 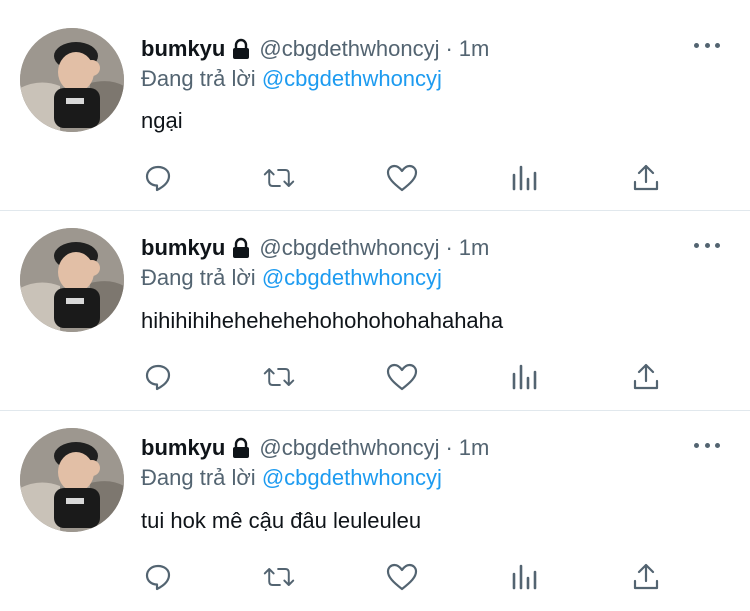 I want to click on tweet-text: tui hok mê cậu đâu leuleuleu, so click(x=281, y=520).